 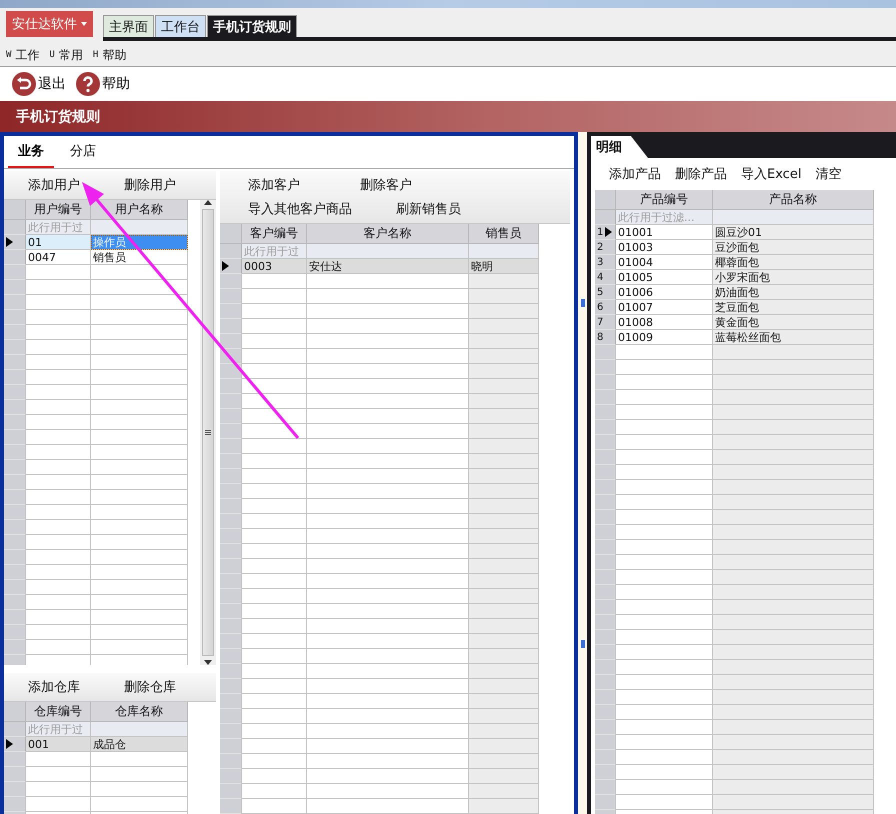 What do you see at coordinates (600, 322) in the screenshot?
I see `row-number: 7` at bounding box center [600, 322].